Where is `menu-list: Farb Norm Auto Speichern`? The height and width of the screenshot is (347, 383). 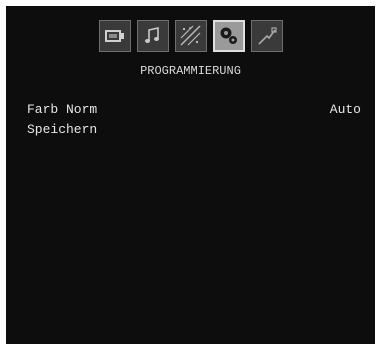 menu-list: Farb Norm Auto Speichern is located at coordinates (194, 120).